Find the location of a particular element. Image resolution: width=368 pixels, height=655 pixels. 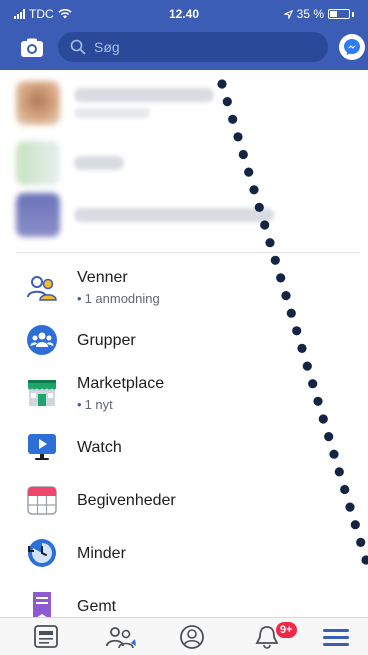

groups-icon is located at coordinates (42, 340).